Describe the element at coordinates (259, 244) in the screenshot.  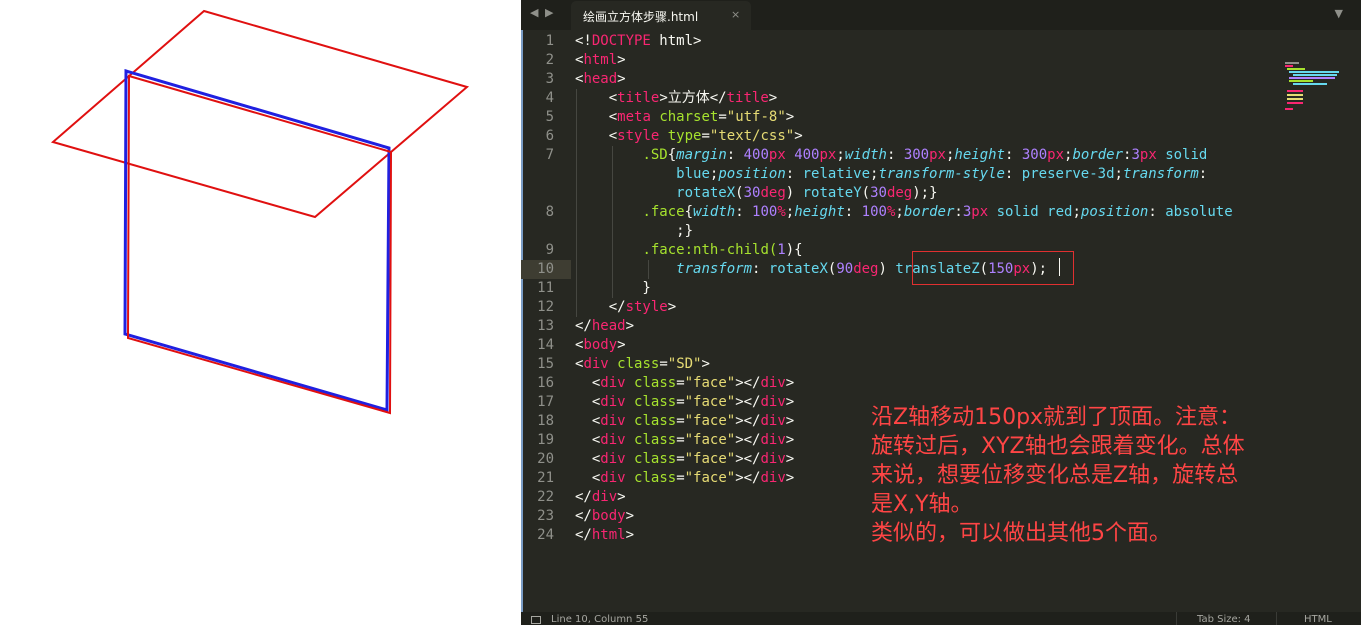
I see `front-face-red-outline` at that location.